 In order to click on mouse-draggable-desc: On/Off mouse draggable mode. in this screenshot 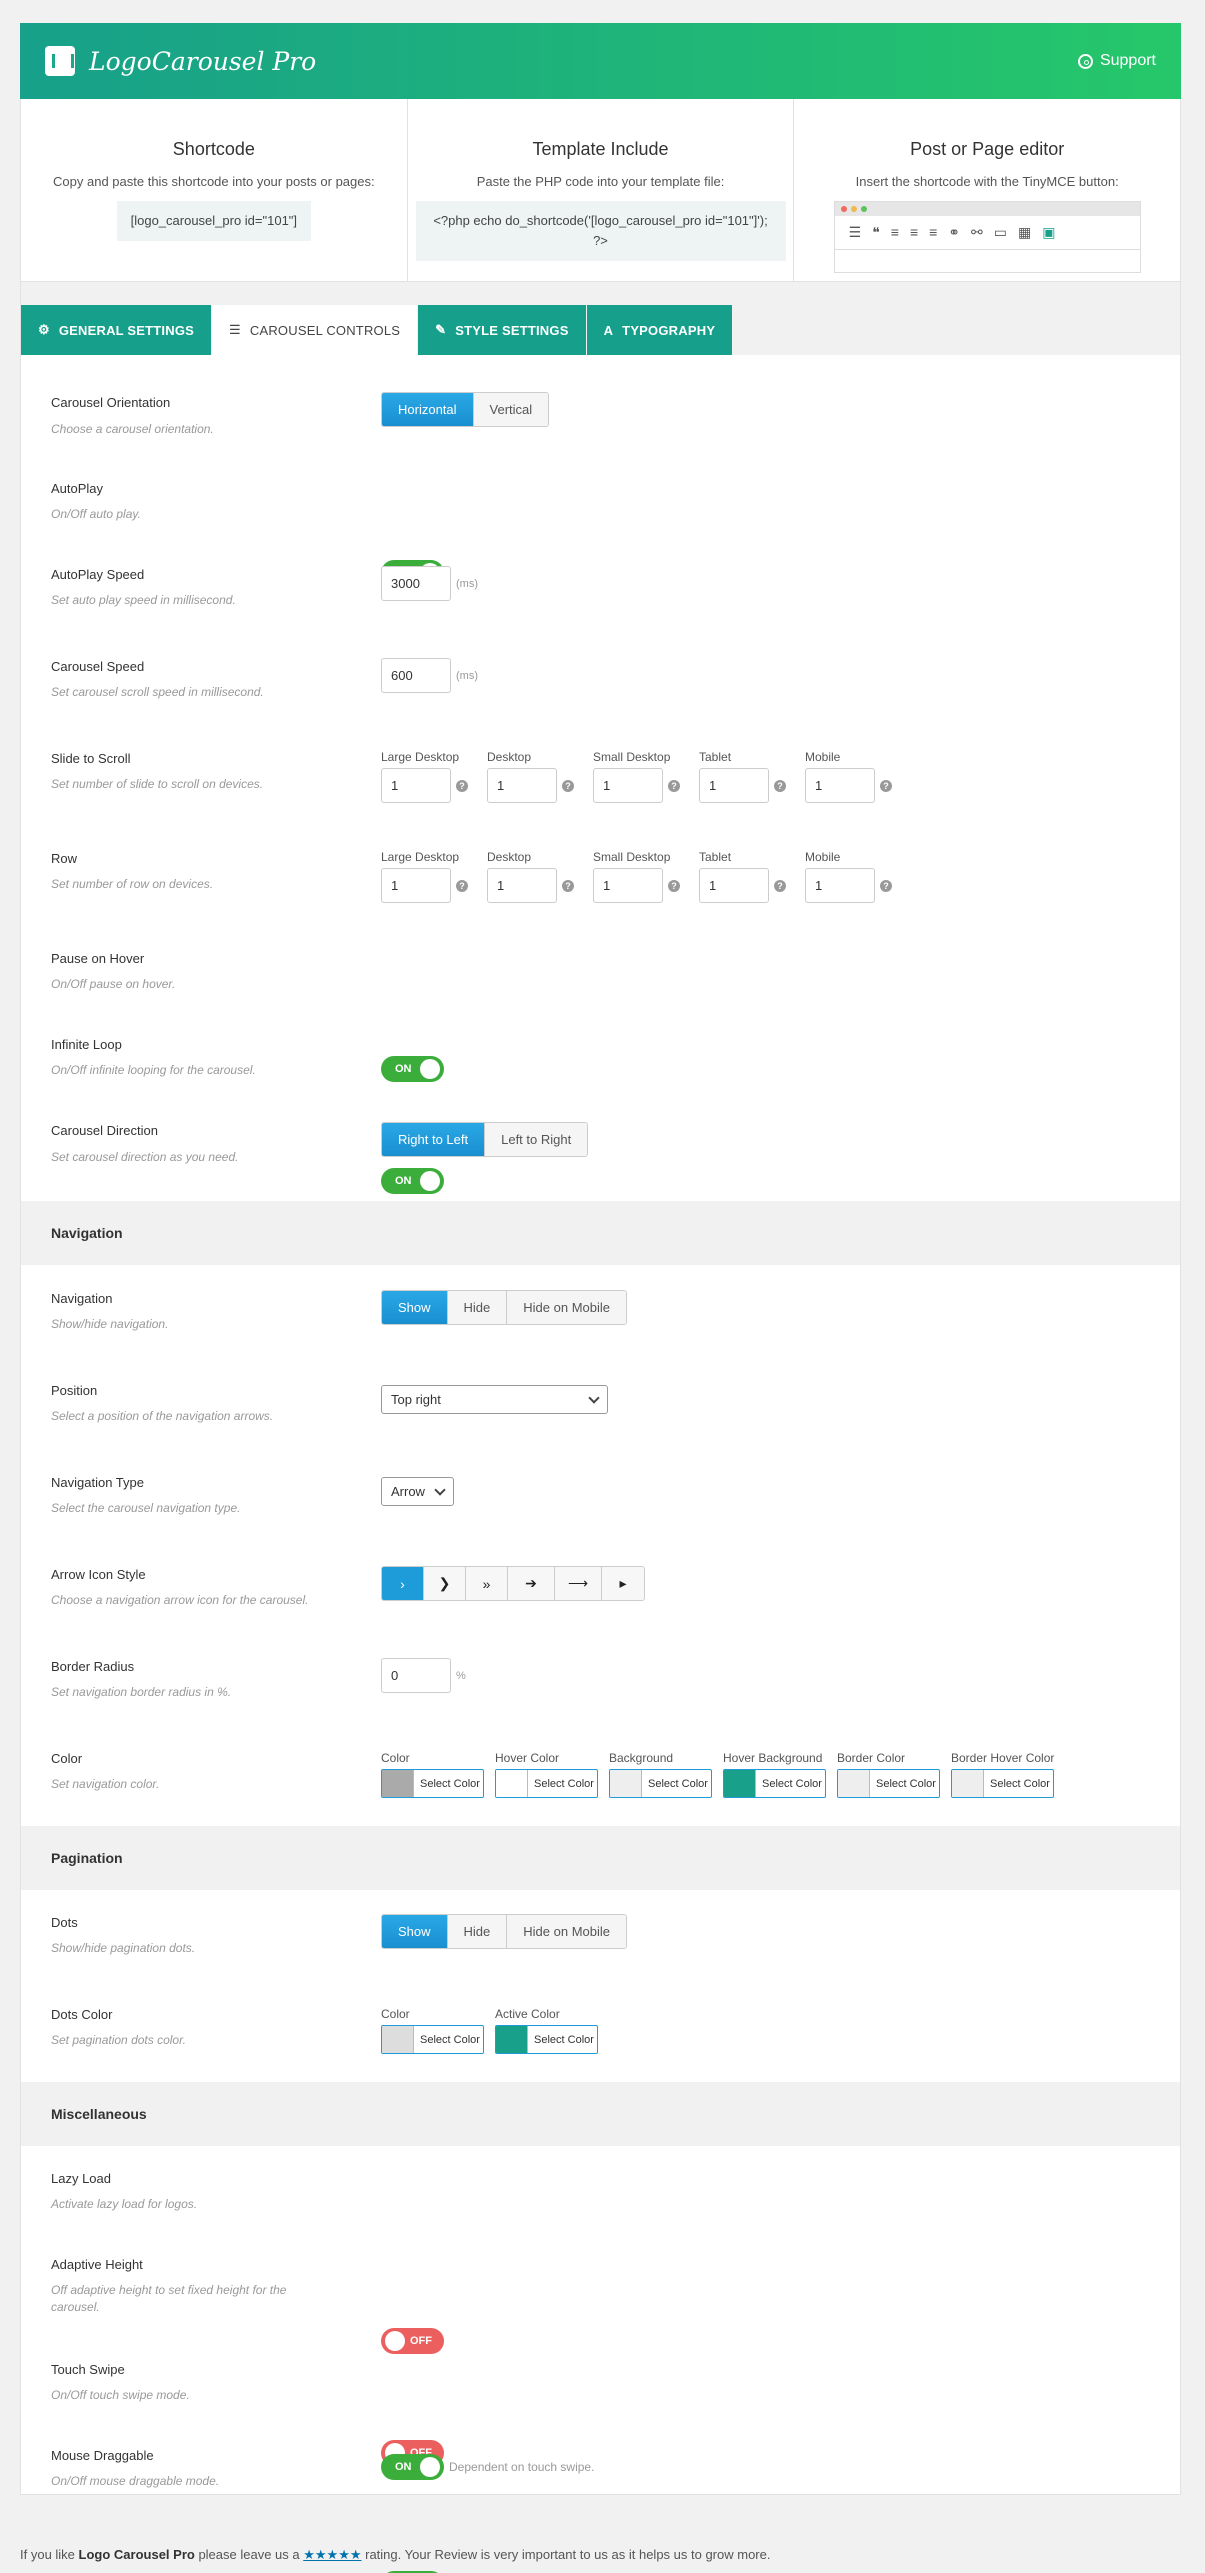, I will do `click(135, 2481)`.